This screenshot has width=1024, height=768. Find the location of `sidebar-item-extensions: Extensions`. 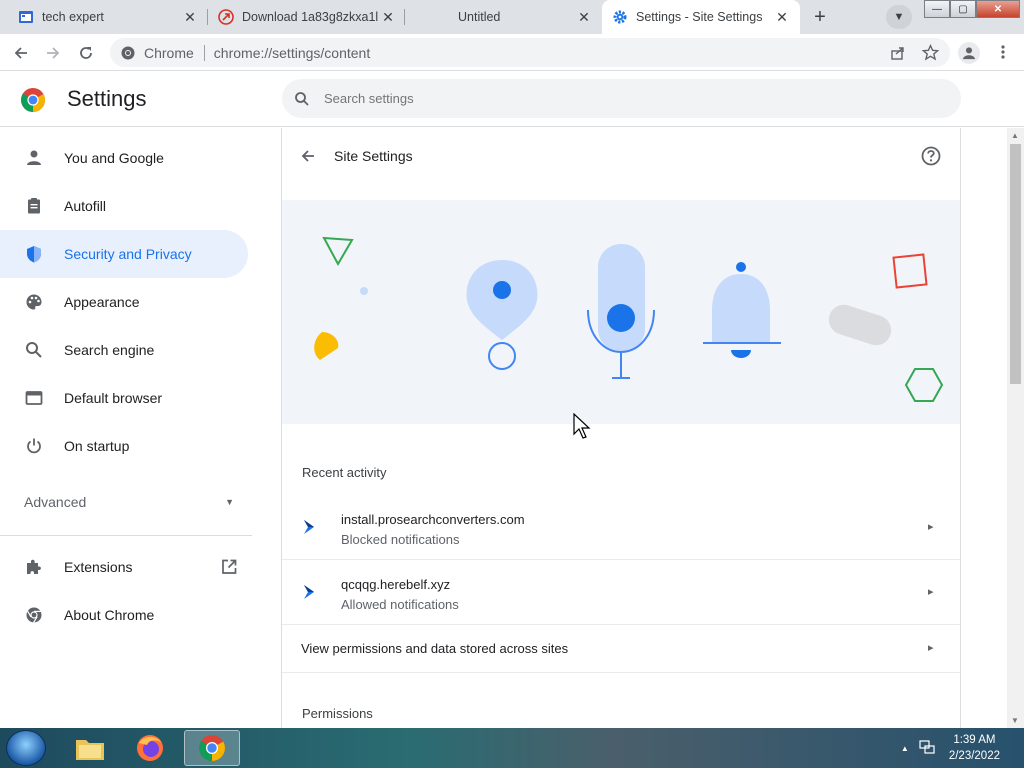

sidebar-item-extensions: Extensions is located at coordinates (126, 567).